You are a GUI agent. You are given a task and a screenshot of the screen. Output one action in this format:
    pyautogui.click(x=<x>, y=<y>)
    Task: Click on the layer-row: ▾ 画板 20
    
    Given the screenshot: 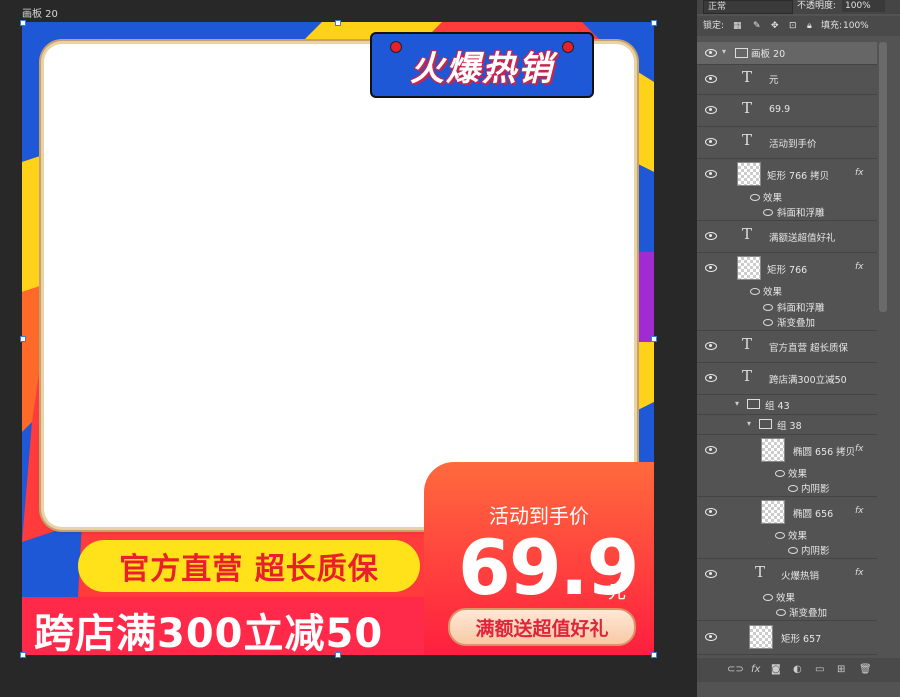 What is the action you would take?
    pyautogui.click(x=787, y=53)
    